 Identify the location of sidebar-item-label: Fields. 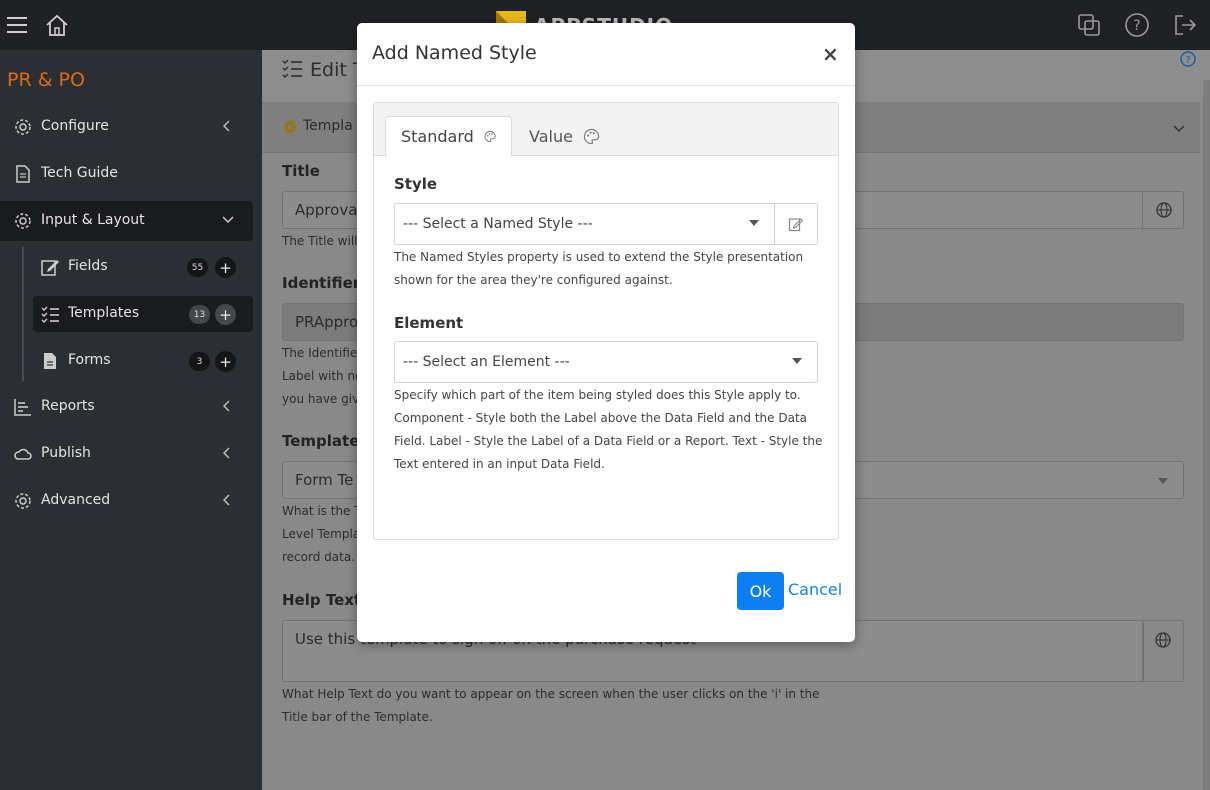
(88, 266).